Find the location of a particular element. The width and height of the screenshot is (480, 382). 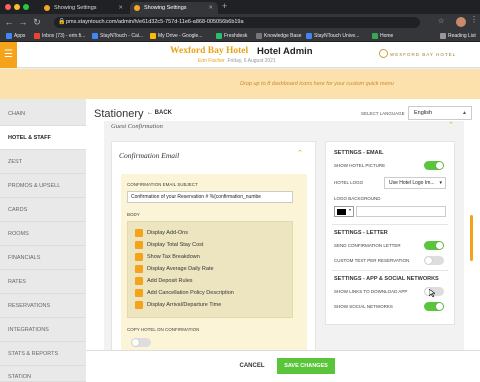

back-button: ← BACK is located at coordinates (159, 113).